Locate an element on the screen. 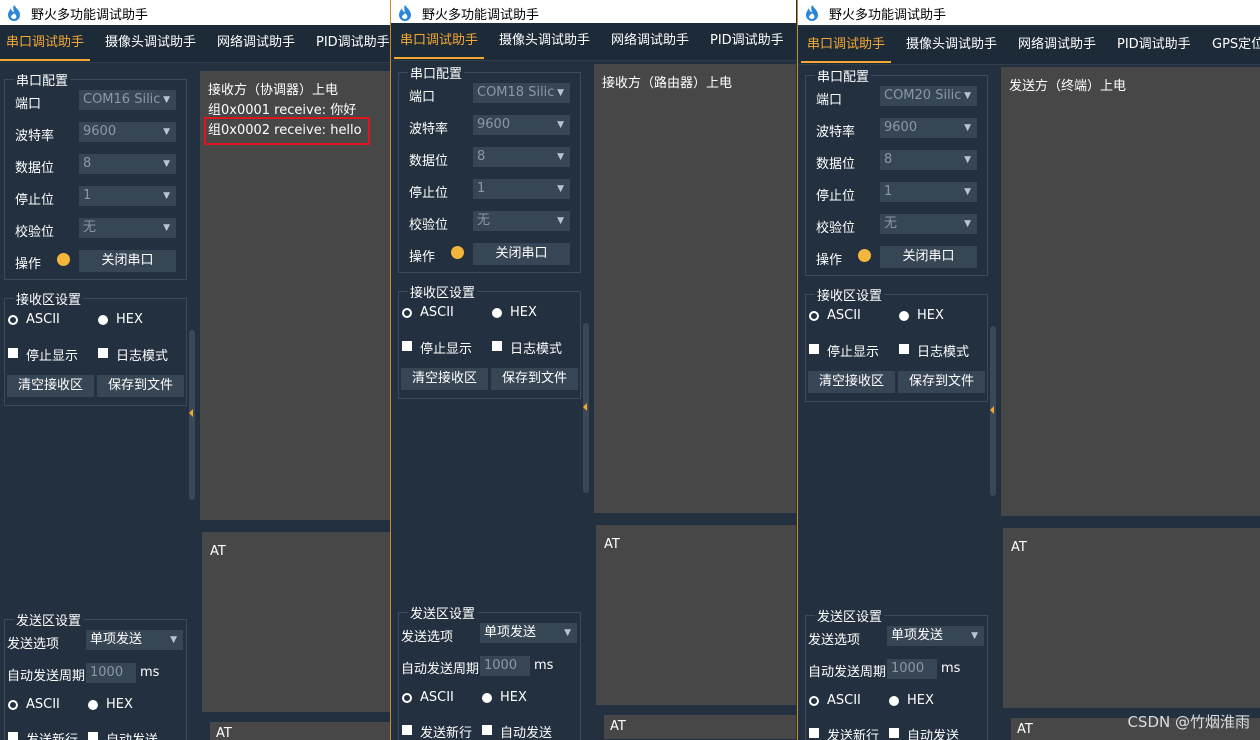 This screenshot has width=1260, height=740. ascii-label: ASCII is located at coordinates (437, 312).